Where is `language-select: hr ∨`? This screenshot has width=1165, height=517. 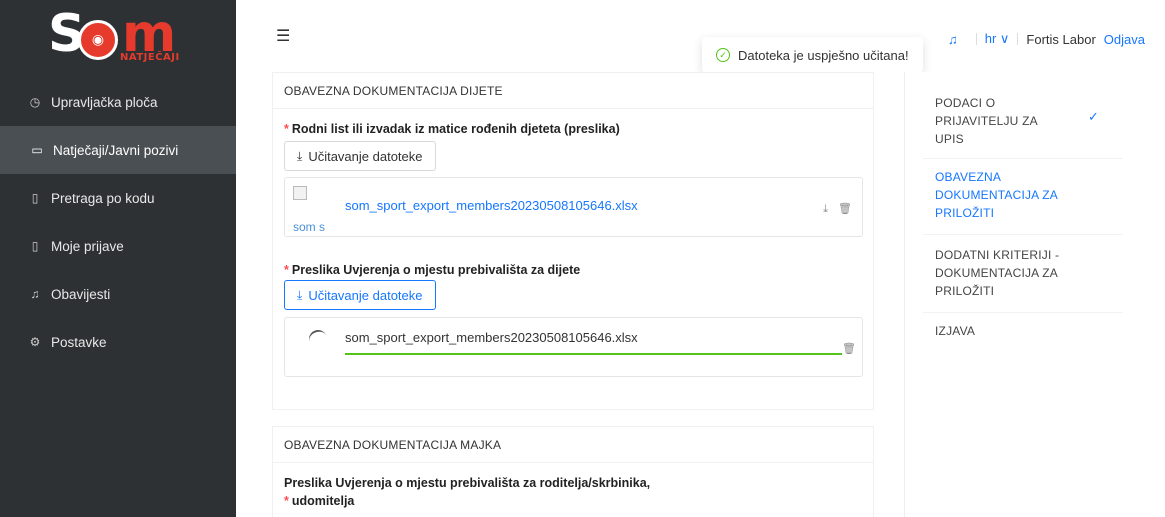 language-select: hr ∨ is located at coordinates (997, 39).